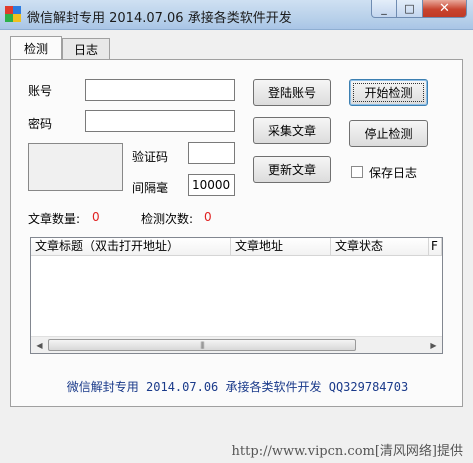  Describe the element at coordinates (208, 217) in the screenshot. I see `check-count-value: 0` at that location.